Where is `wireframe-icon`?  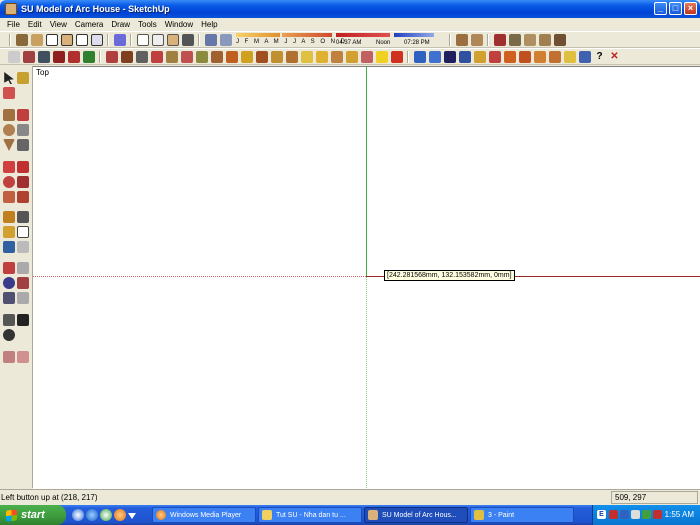
wireframe-icon is located at coordinates (142, 39).